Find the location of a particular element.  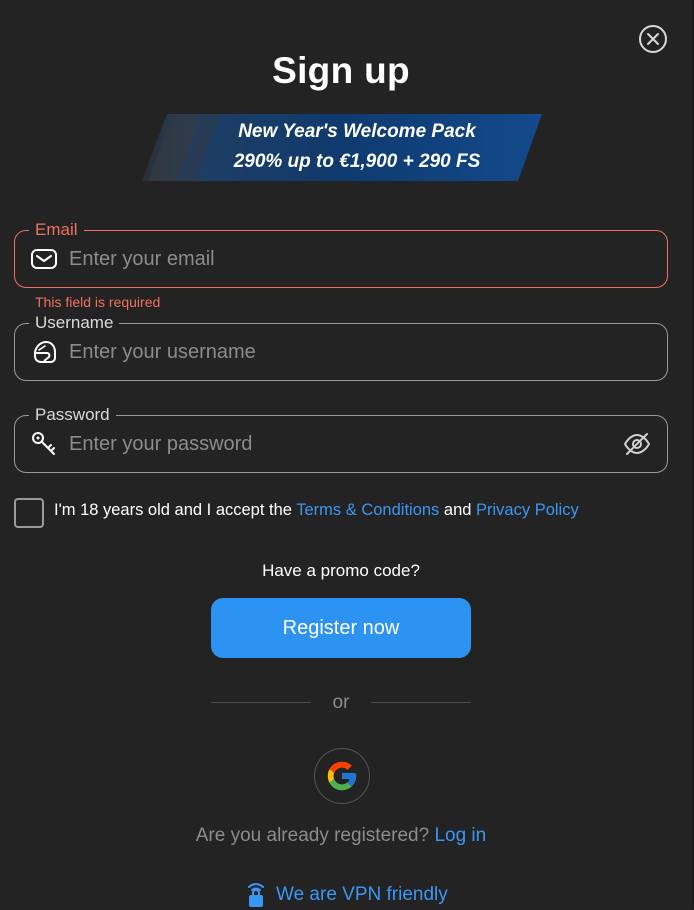

envelope-icon is located at coordinates (44, 259).